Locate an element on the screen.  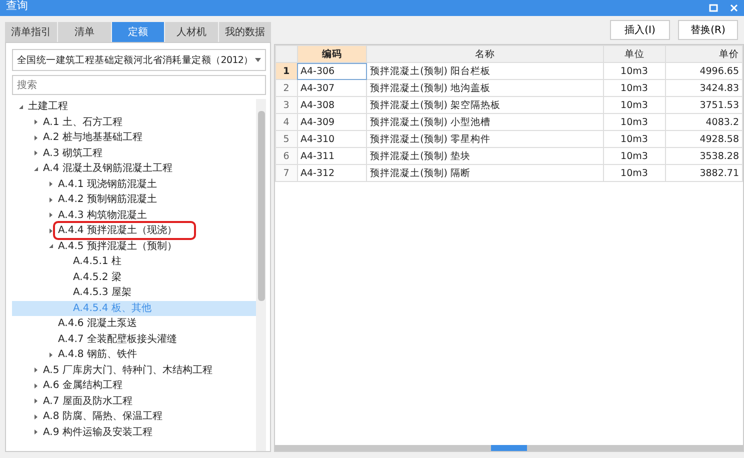
tree-item: A.4.6 混凝土泵送 is located at coordinates (134, 324).